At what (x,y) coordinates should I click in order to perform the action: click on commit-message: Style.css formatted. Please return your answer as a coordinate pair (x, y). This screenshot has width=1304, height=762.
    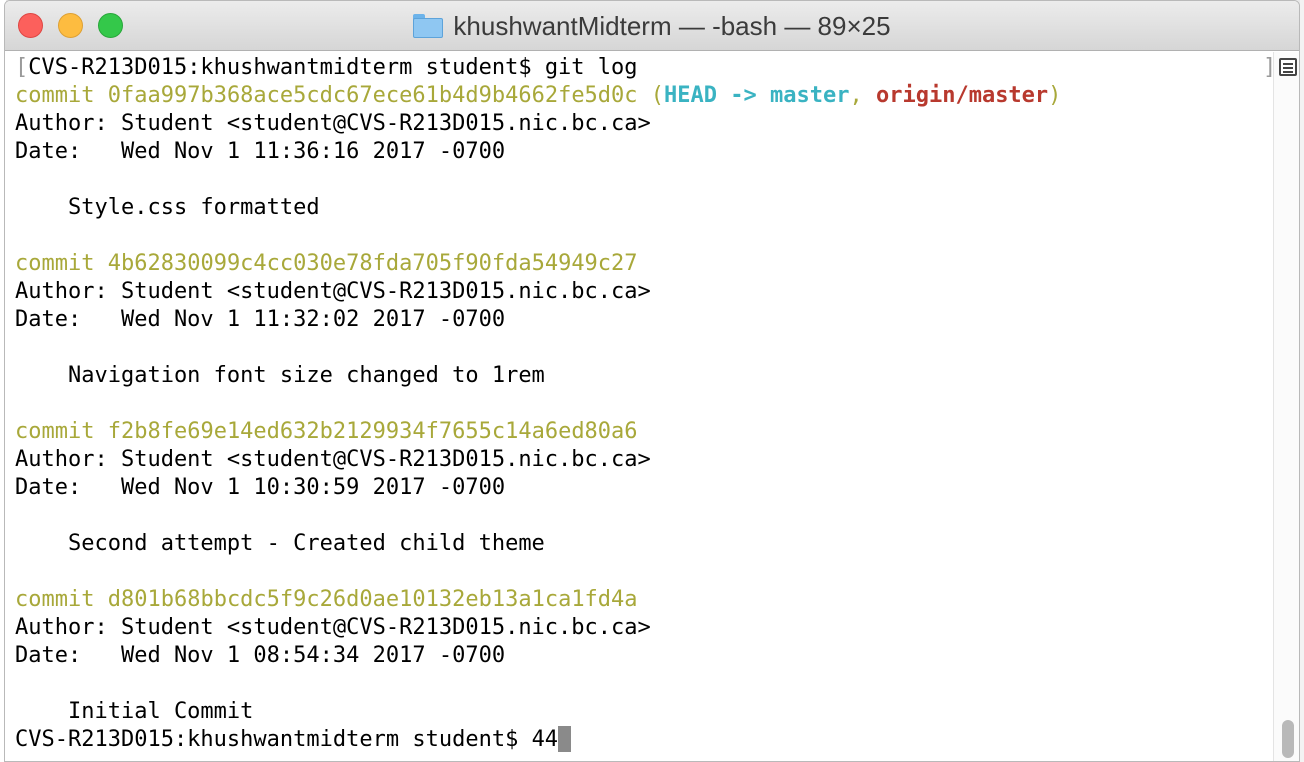
    Looking at the image, I should click on (167, 207).